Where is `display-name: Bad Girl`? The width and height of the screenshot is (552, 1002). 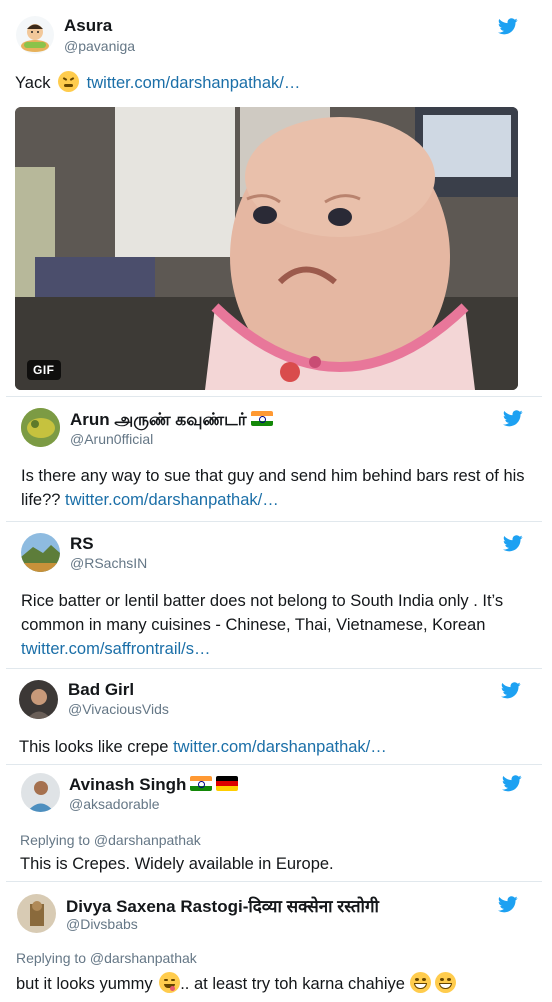
display-name: Bad Girl is located at coordinates (101, 690).